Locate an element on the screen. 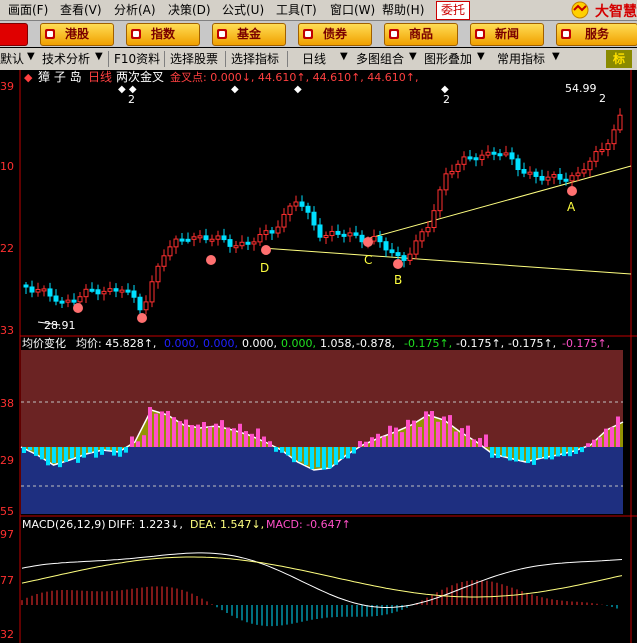 This screenshot has width=637, height=643. avg-value: 0.000, is located at coordinates (259, 343).